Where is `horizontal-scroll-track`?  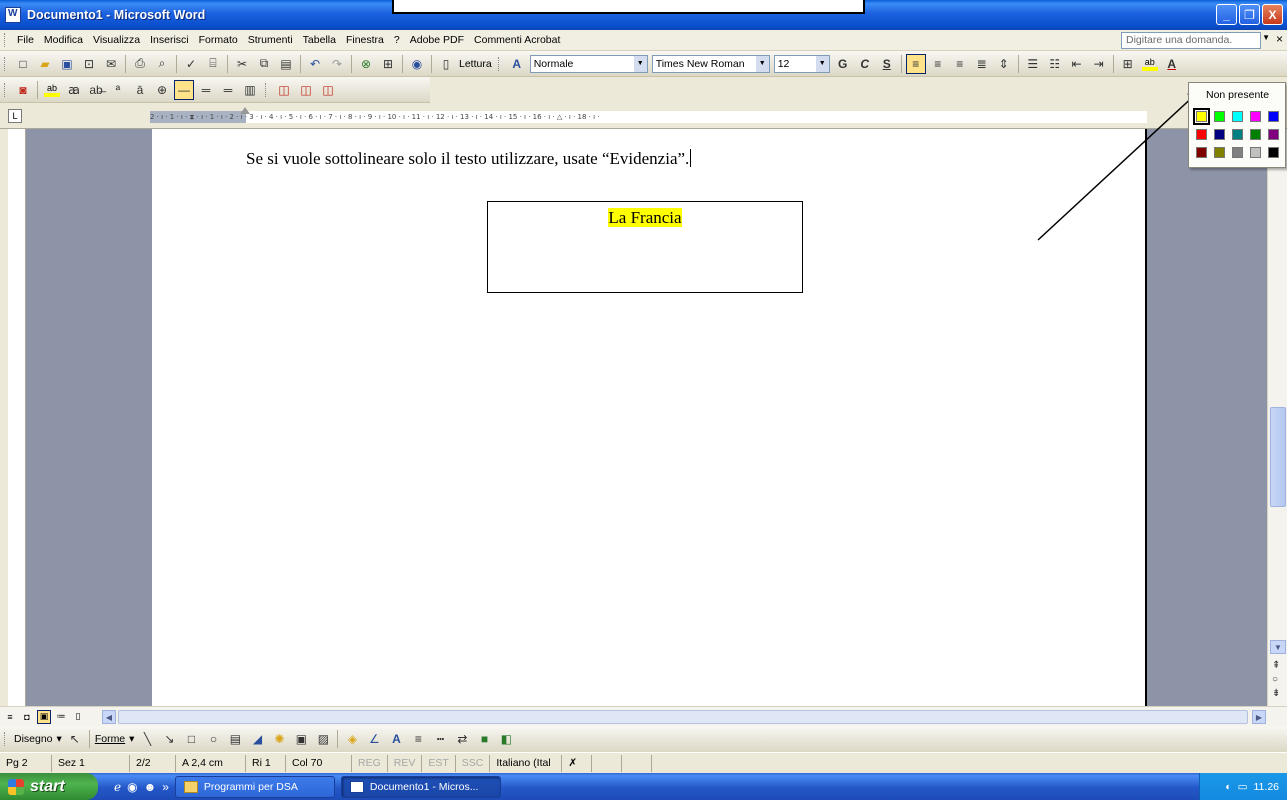
horizontal-scroll-track is located at coordinates (683, 717).